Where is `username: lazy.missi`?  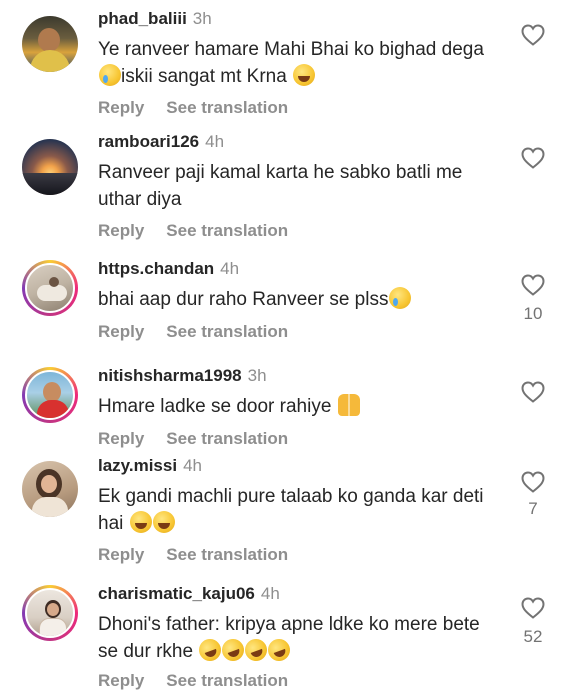
username: lazy.missi is located at coordinates (137, 465).